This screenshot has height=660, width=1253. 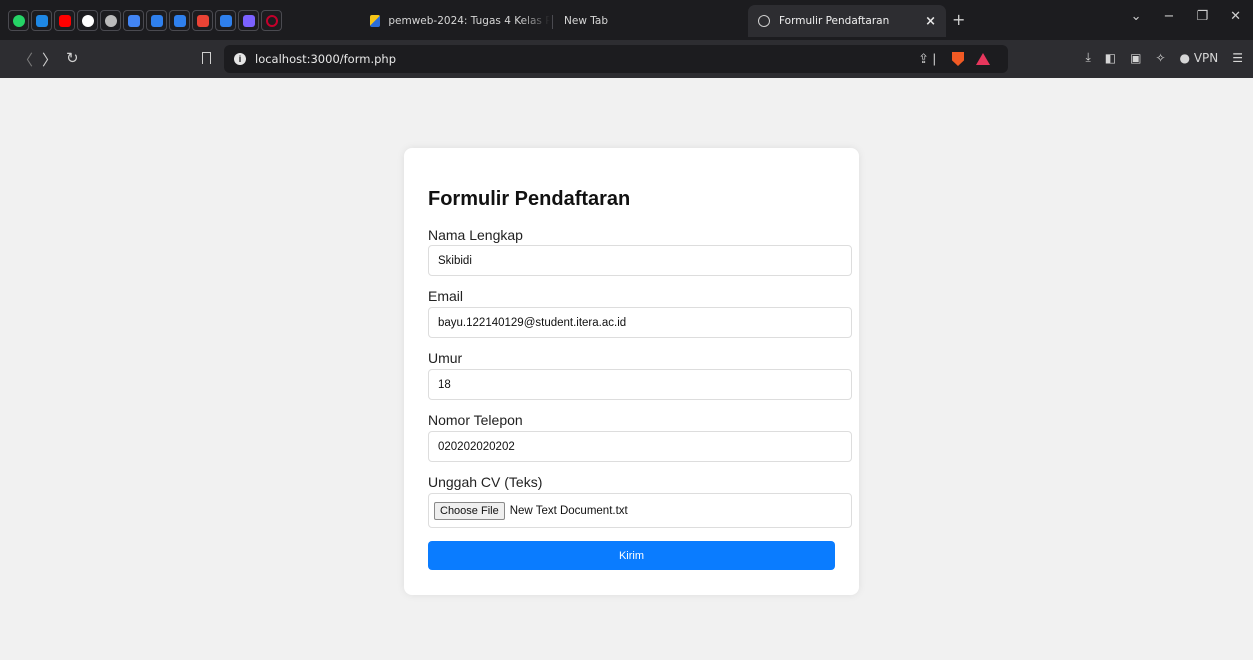 I want to click on cv-file-input: Choose File New Text Document.txt, so click(x=640, y=510).